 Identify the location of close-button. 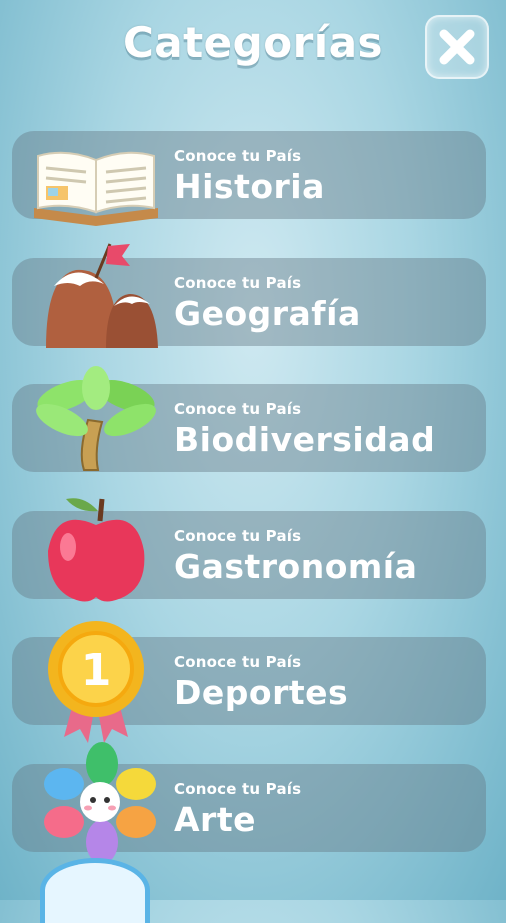
(457, 47).